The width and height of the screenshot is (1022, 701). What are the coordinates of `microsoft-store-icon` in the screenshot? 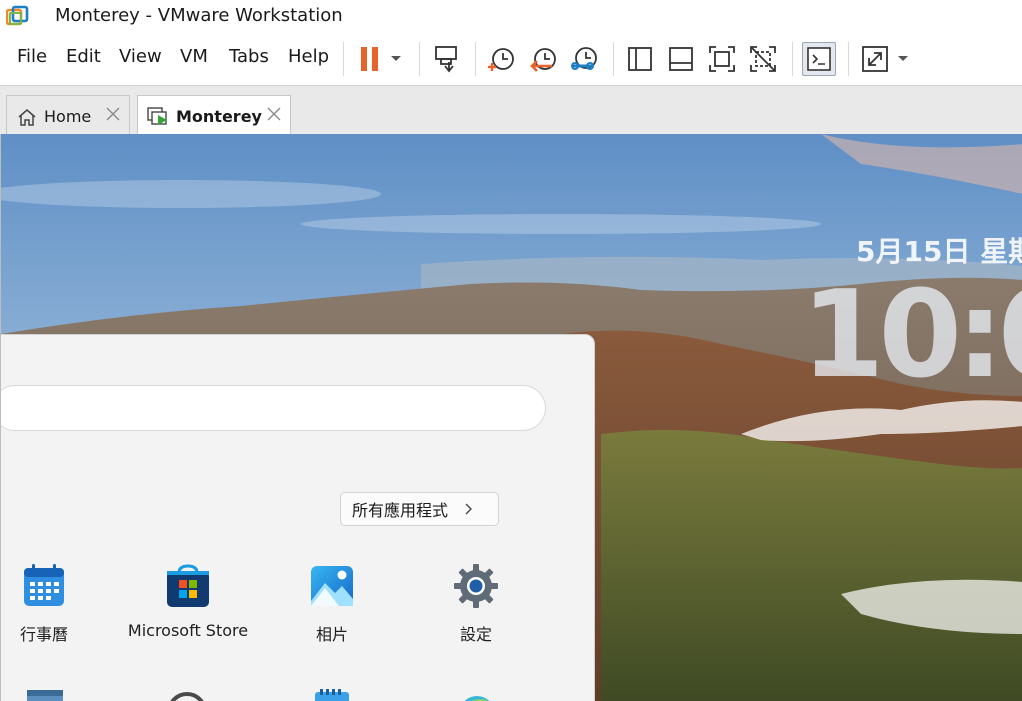 It's located at (188, 585).